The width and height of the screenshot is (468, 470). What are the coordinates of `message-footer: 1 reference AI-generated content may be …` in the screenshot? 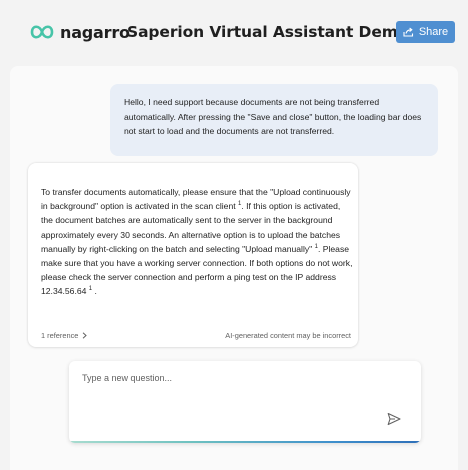 It's located at (196, 335).